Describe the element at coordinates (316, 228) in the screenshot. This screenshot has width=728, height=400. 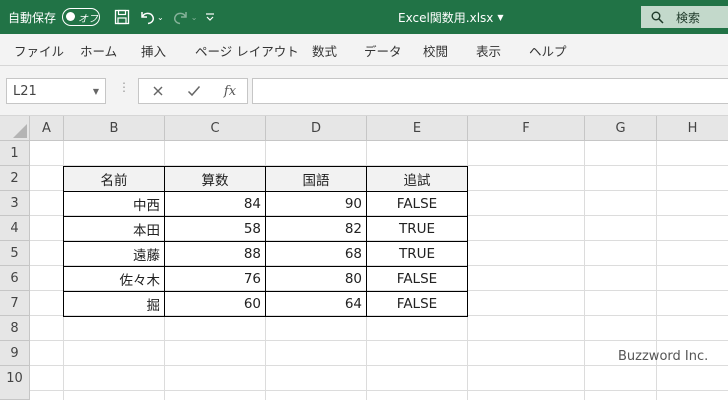
I see `cell-japanese: 82` at that location.